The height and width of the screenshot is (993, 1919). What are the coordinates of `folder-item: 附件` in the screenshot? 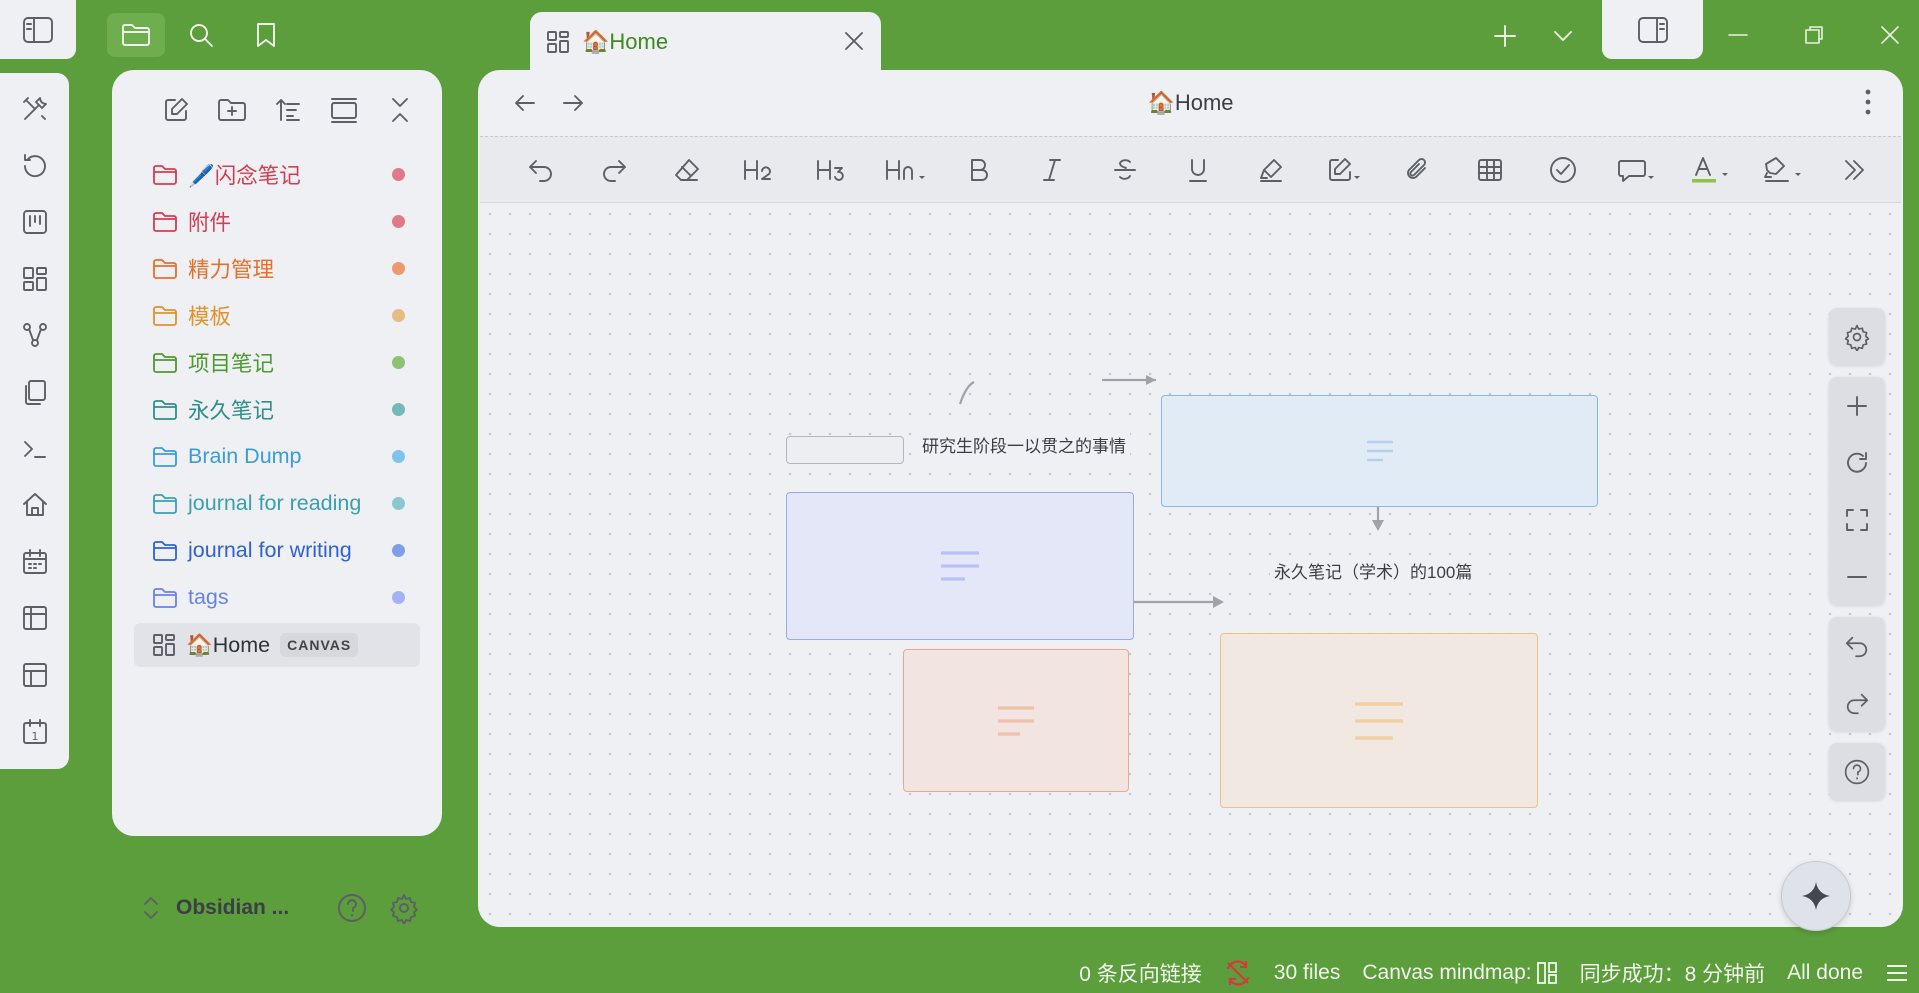 It's located at (277, 221).